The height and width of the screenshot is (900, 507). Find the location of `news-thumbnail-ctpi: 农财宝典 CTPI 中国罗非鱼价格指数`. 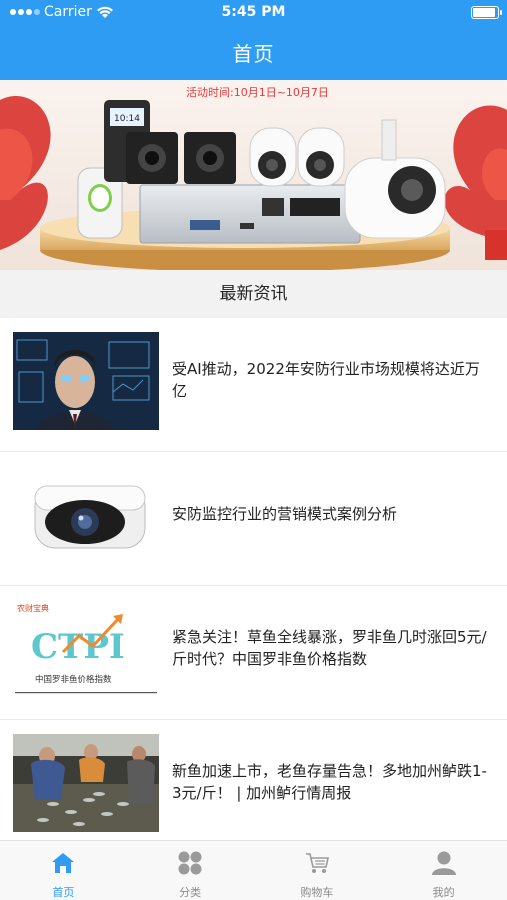

news-thumbnail-ctpi: 农财宝典 CTPI 中国罗非鱼价格指数 is located at coordinates (86, 649).